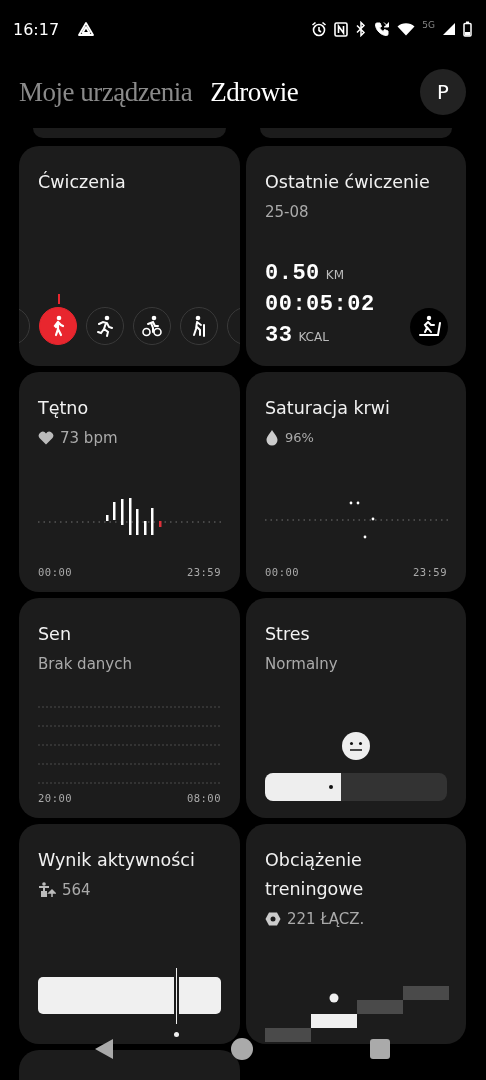  What do you see at coordinates (287, 212) in the screenshot?
I see `workout-date: 25-08` at bounding box center [287, 212].